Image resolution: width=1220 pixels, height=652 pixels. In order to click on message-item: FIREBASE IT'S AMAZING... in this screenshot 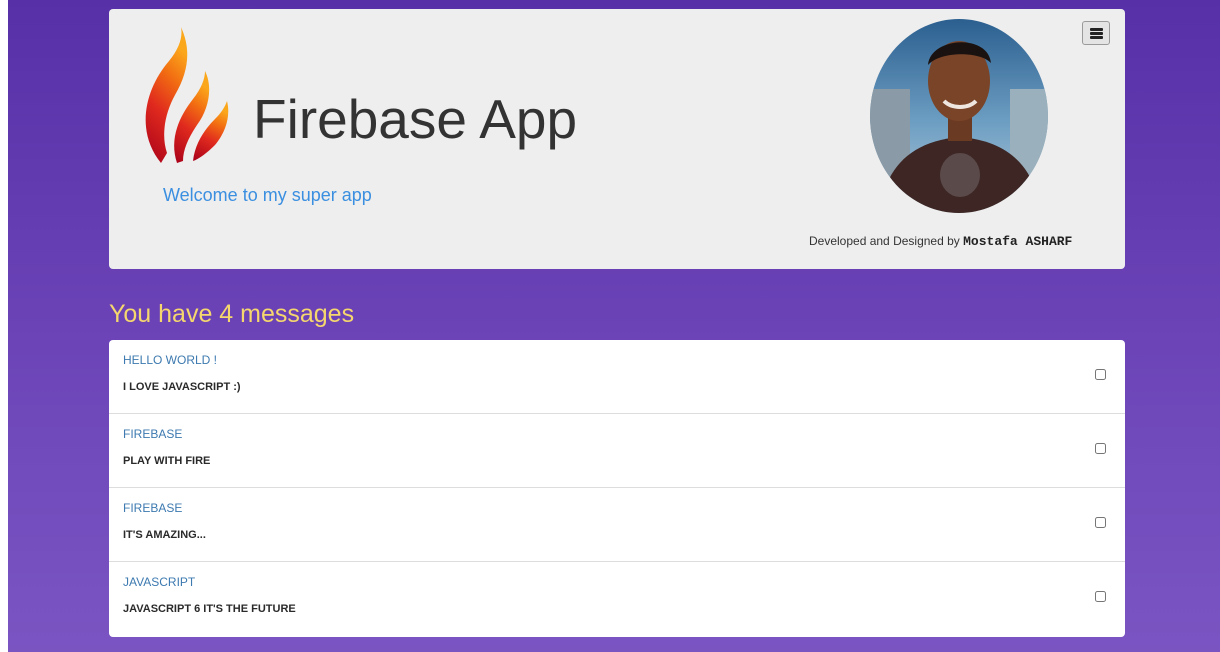, I will do `click(617, 525)`.